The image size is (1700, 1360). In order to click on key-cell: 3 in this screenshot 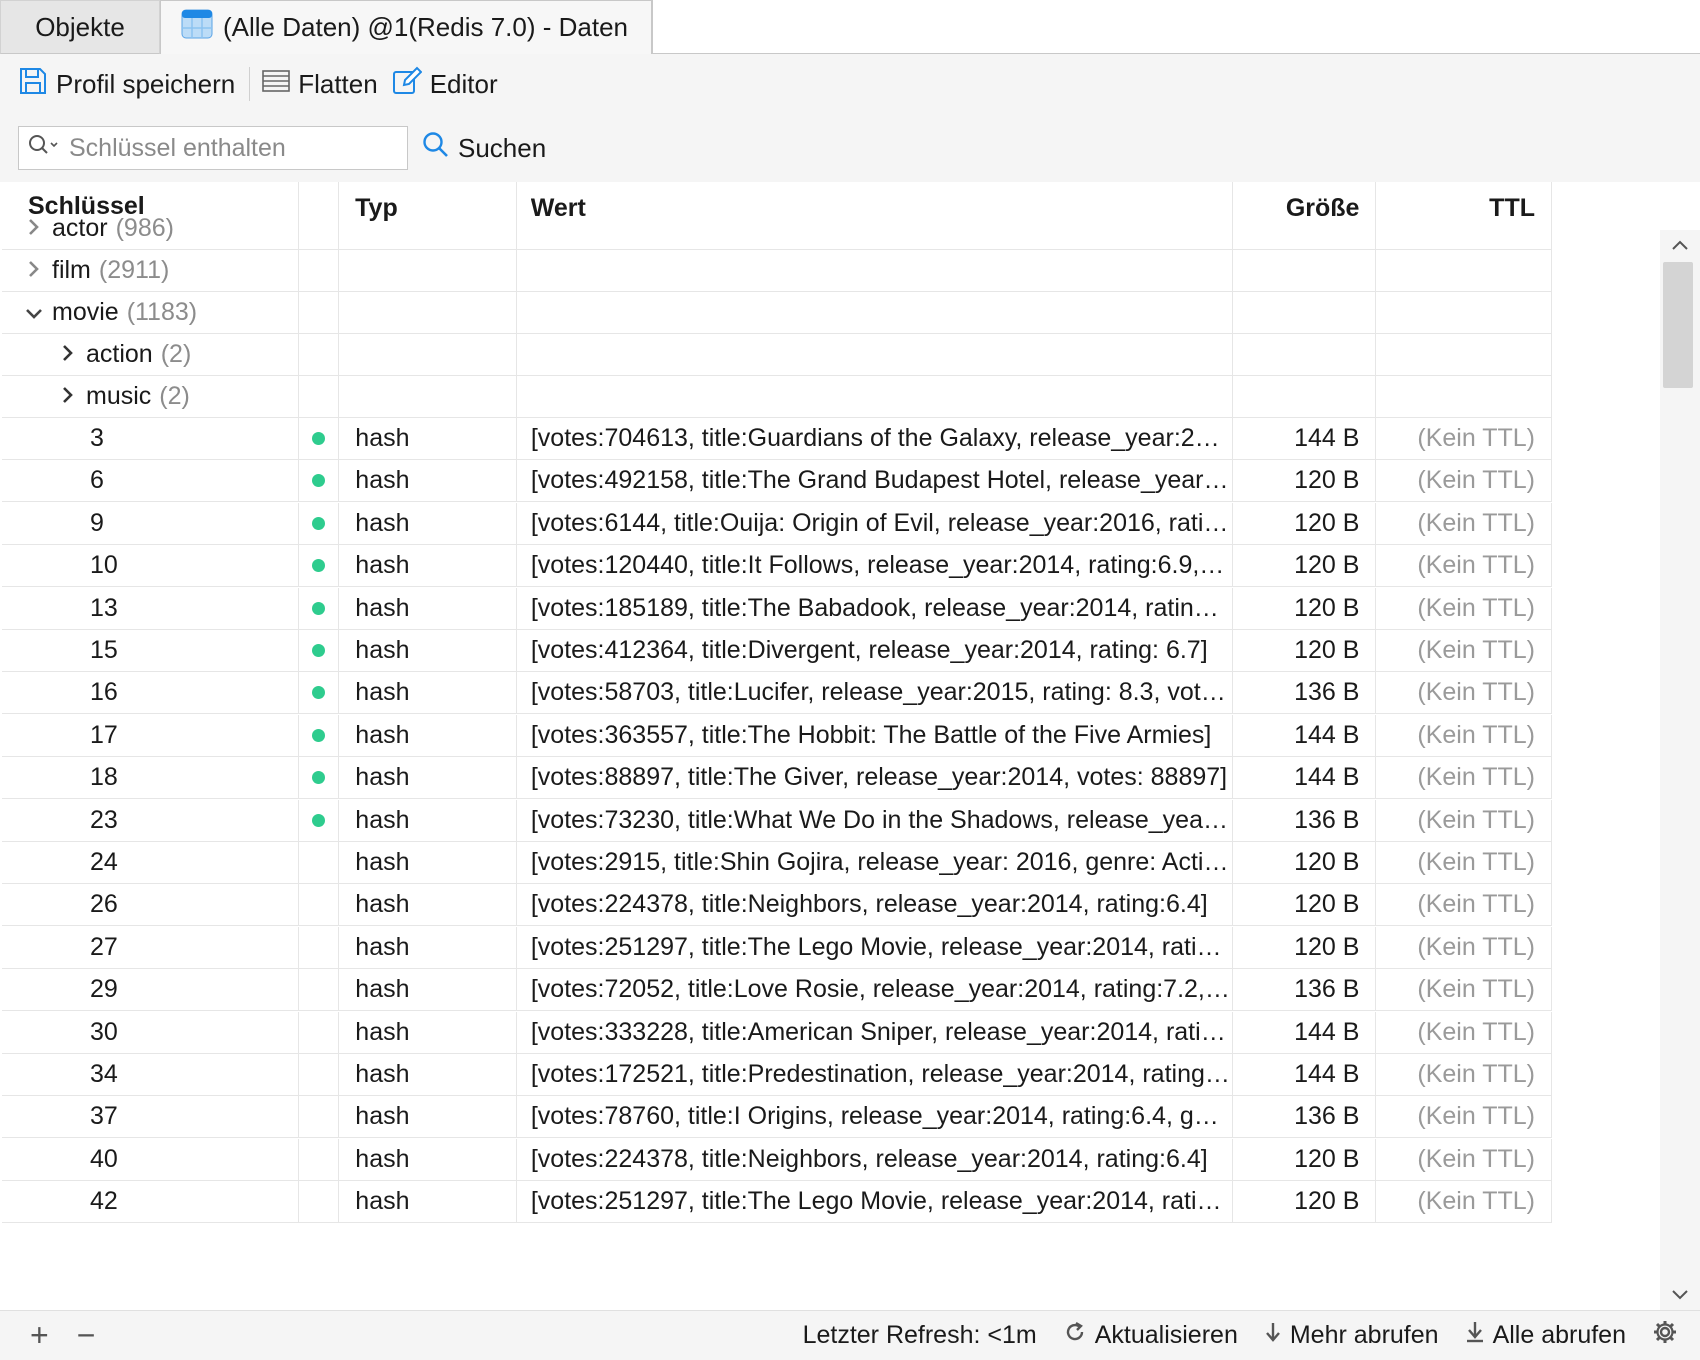, I will do `click(151, 438)`.